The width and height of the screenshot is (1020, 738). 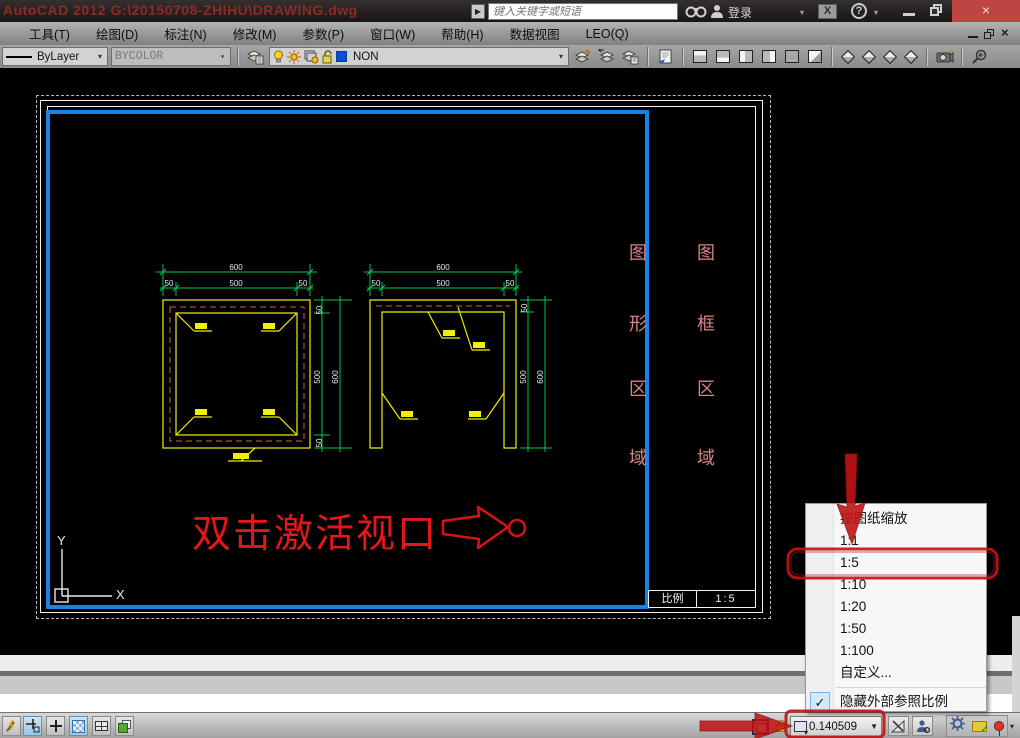 What do you see at coordinates (717, 13) in the screenshot?
I see `user-icon` at bounding box center [717, 13].